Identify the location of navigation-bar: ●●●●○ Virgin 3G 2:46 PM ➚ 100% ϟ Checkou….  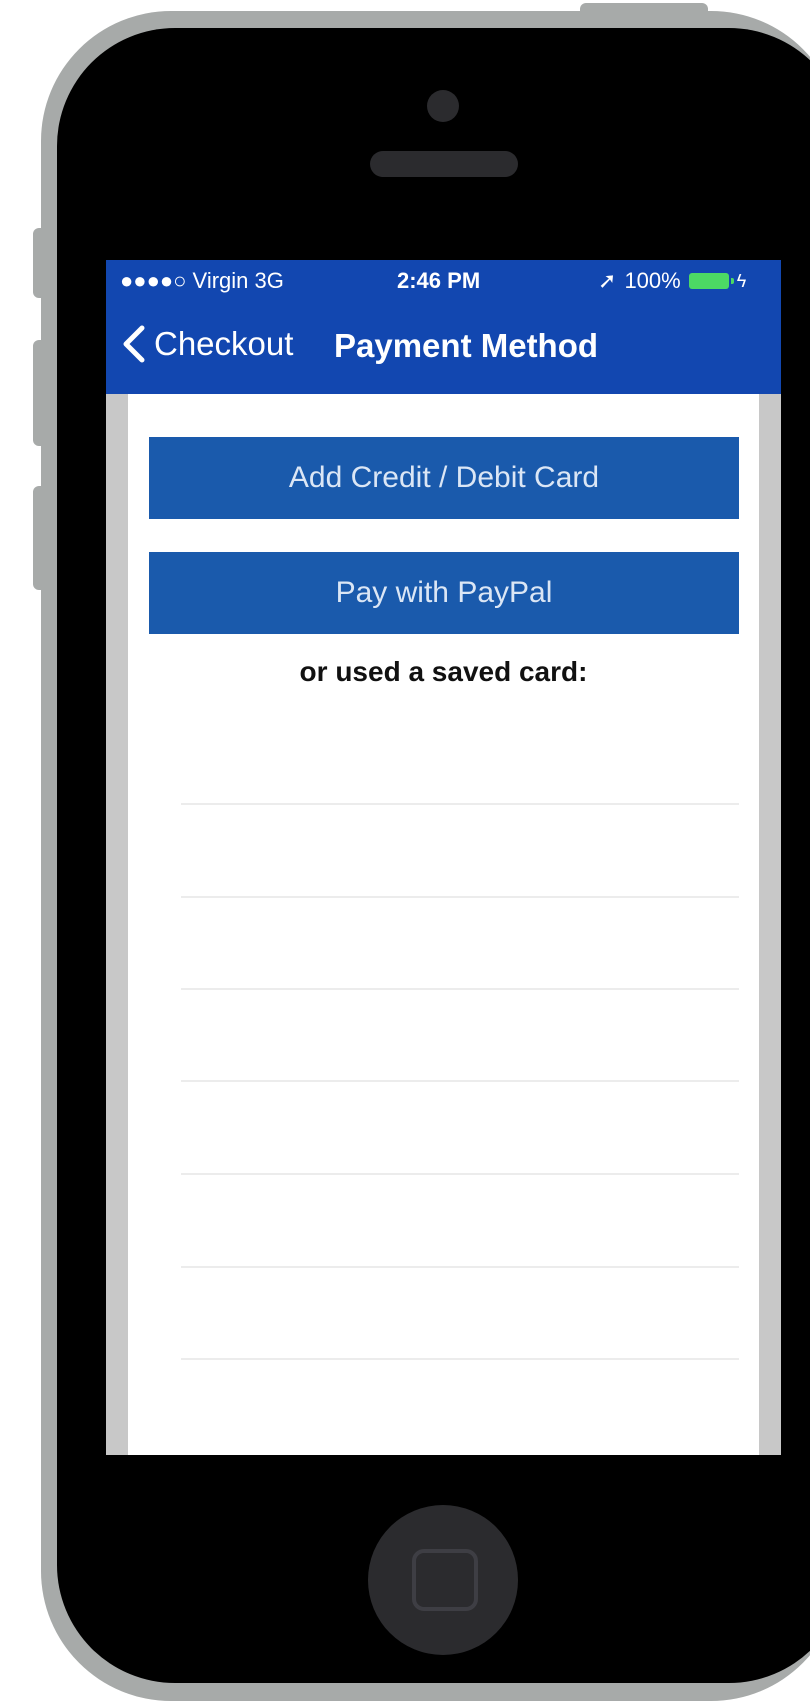
(443, 327).